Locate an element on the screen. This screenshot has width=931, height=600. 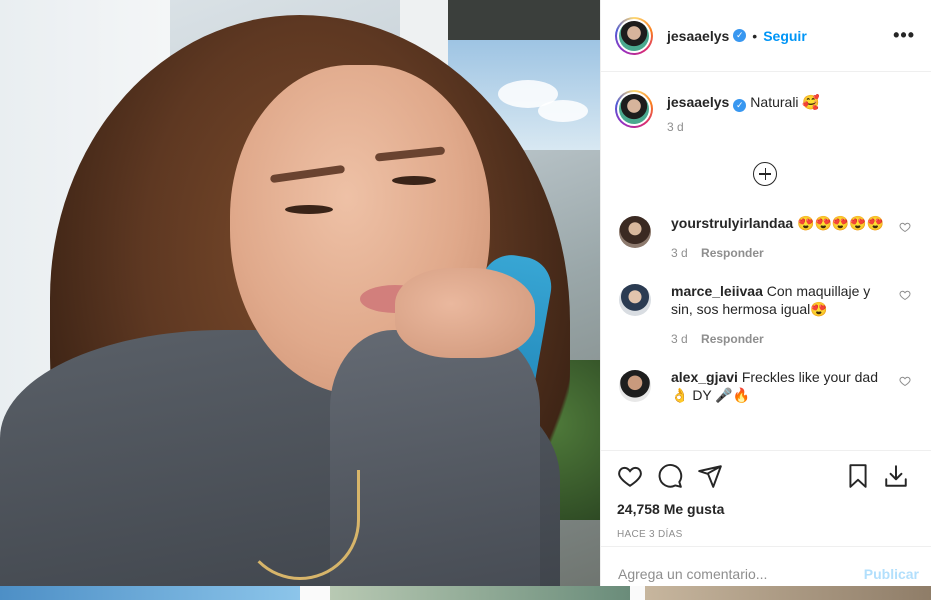
avatar-image is located at coordinates (634, 35).